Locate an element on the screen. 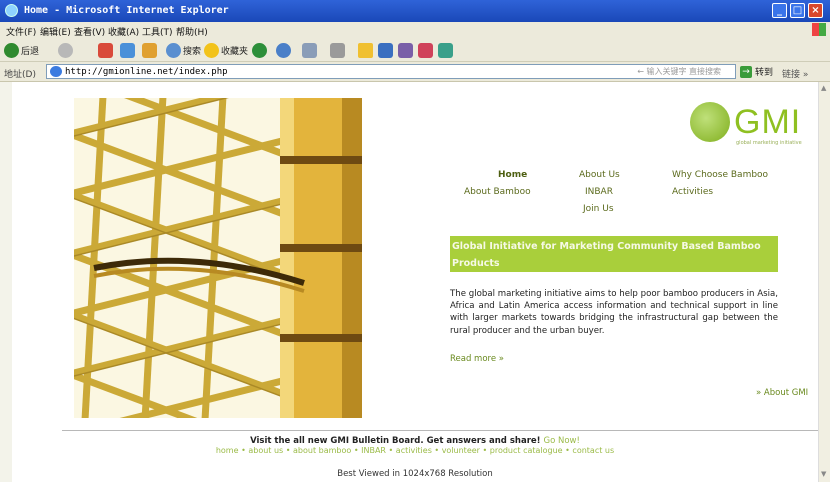 Image resolution: width=830 pixels, height=482 pixels. media-button is located at coordinates (259, 50).